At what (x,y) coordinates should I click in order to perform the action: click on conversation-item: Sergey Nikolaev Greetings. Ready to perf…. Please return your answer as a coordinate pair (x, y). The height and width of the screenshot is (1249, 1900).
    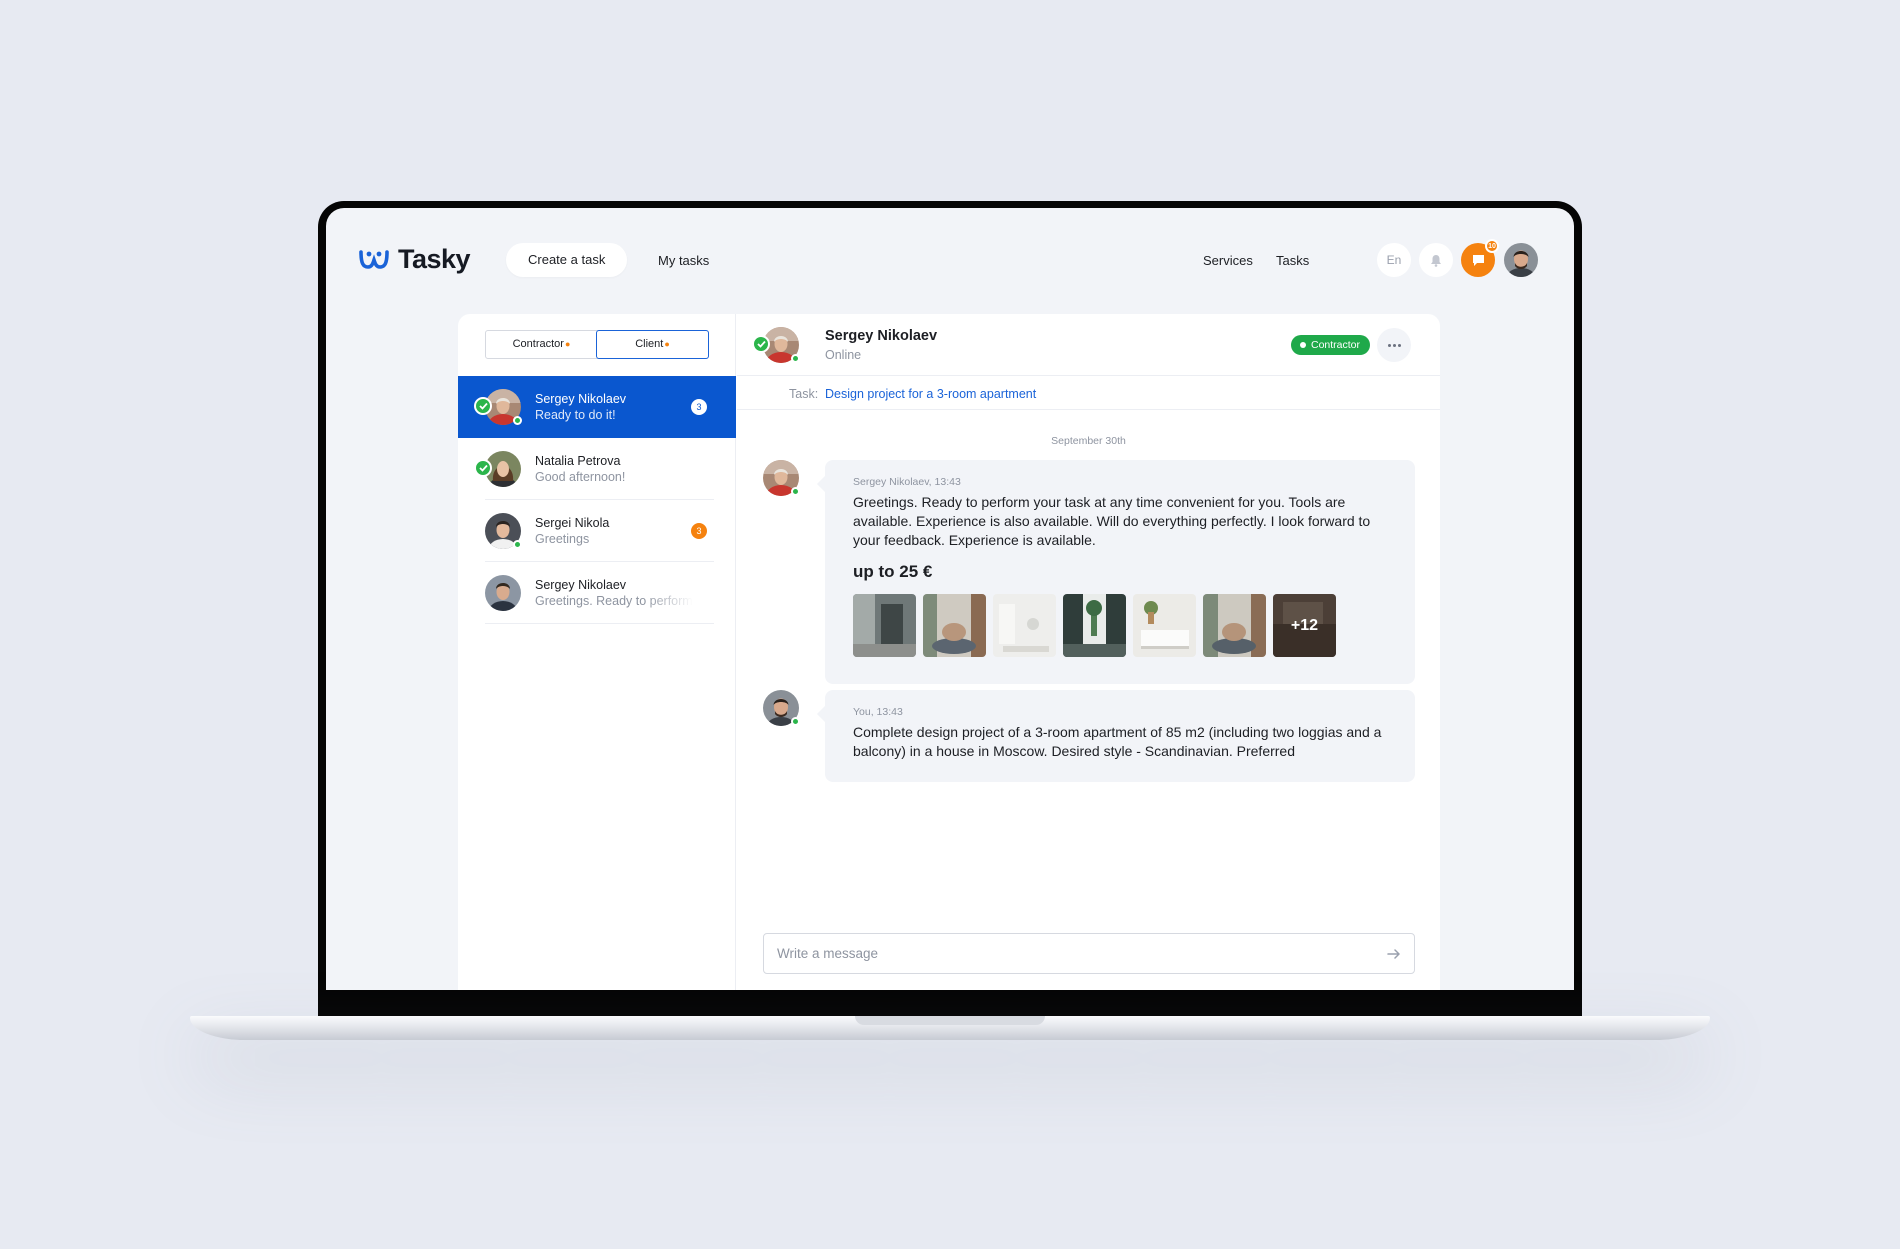
    Looking at the image, I should click on (597, 593).